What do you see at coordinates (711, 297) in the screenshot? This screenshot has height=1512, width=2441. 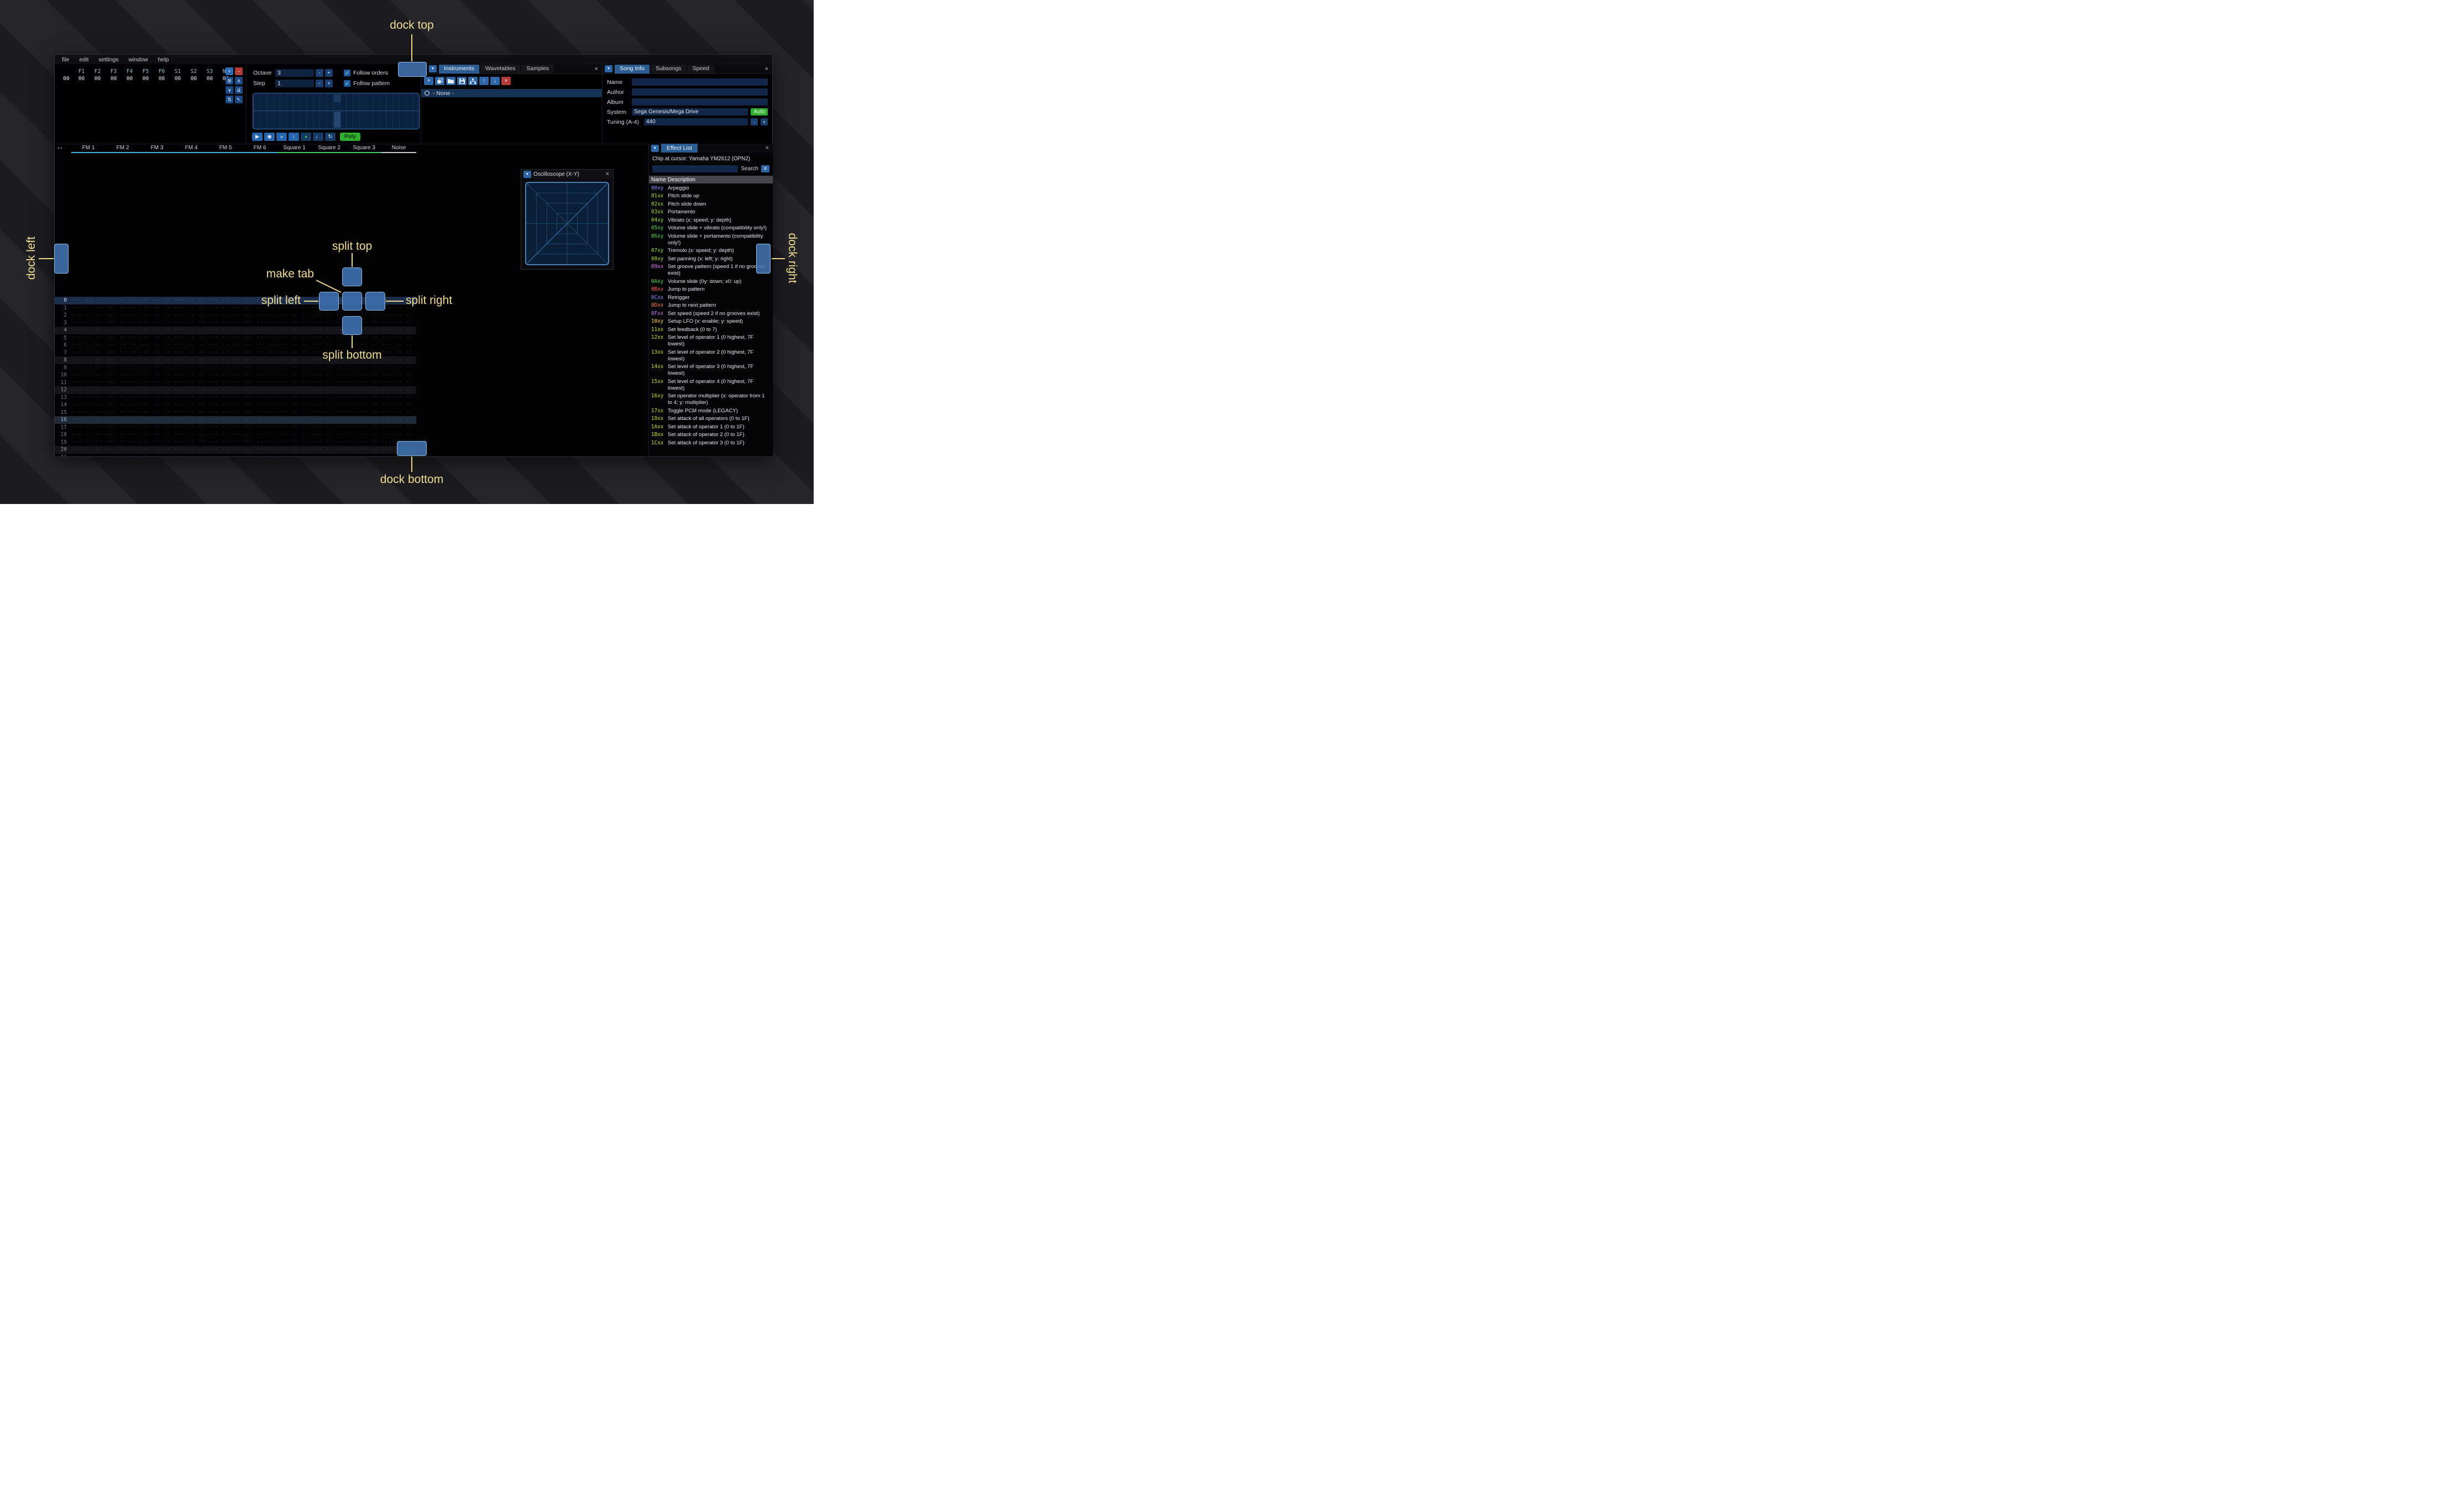 I see `effect-list-item: 0Cxx Retrigger` at bounding box center [711, 297].